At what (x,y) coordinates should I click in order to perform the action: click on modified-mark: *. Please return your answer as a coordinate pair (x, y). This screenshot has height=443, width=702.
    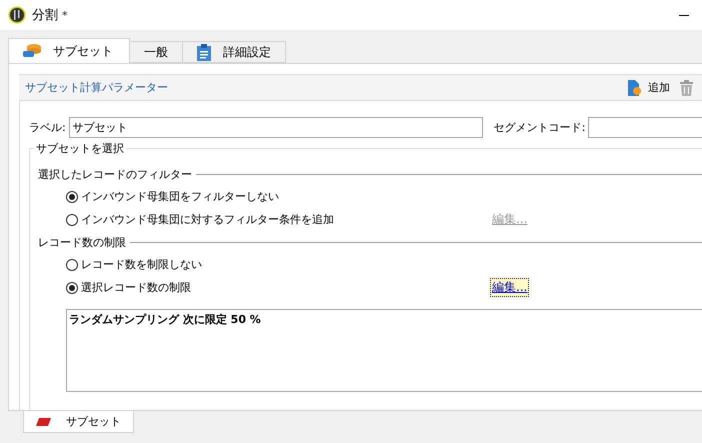
    Looking at the image, I should click on (65, 15).